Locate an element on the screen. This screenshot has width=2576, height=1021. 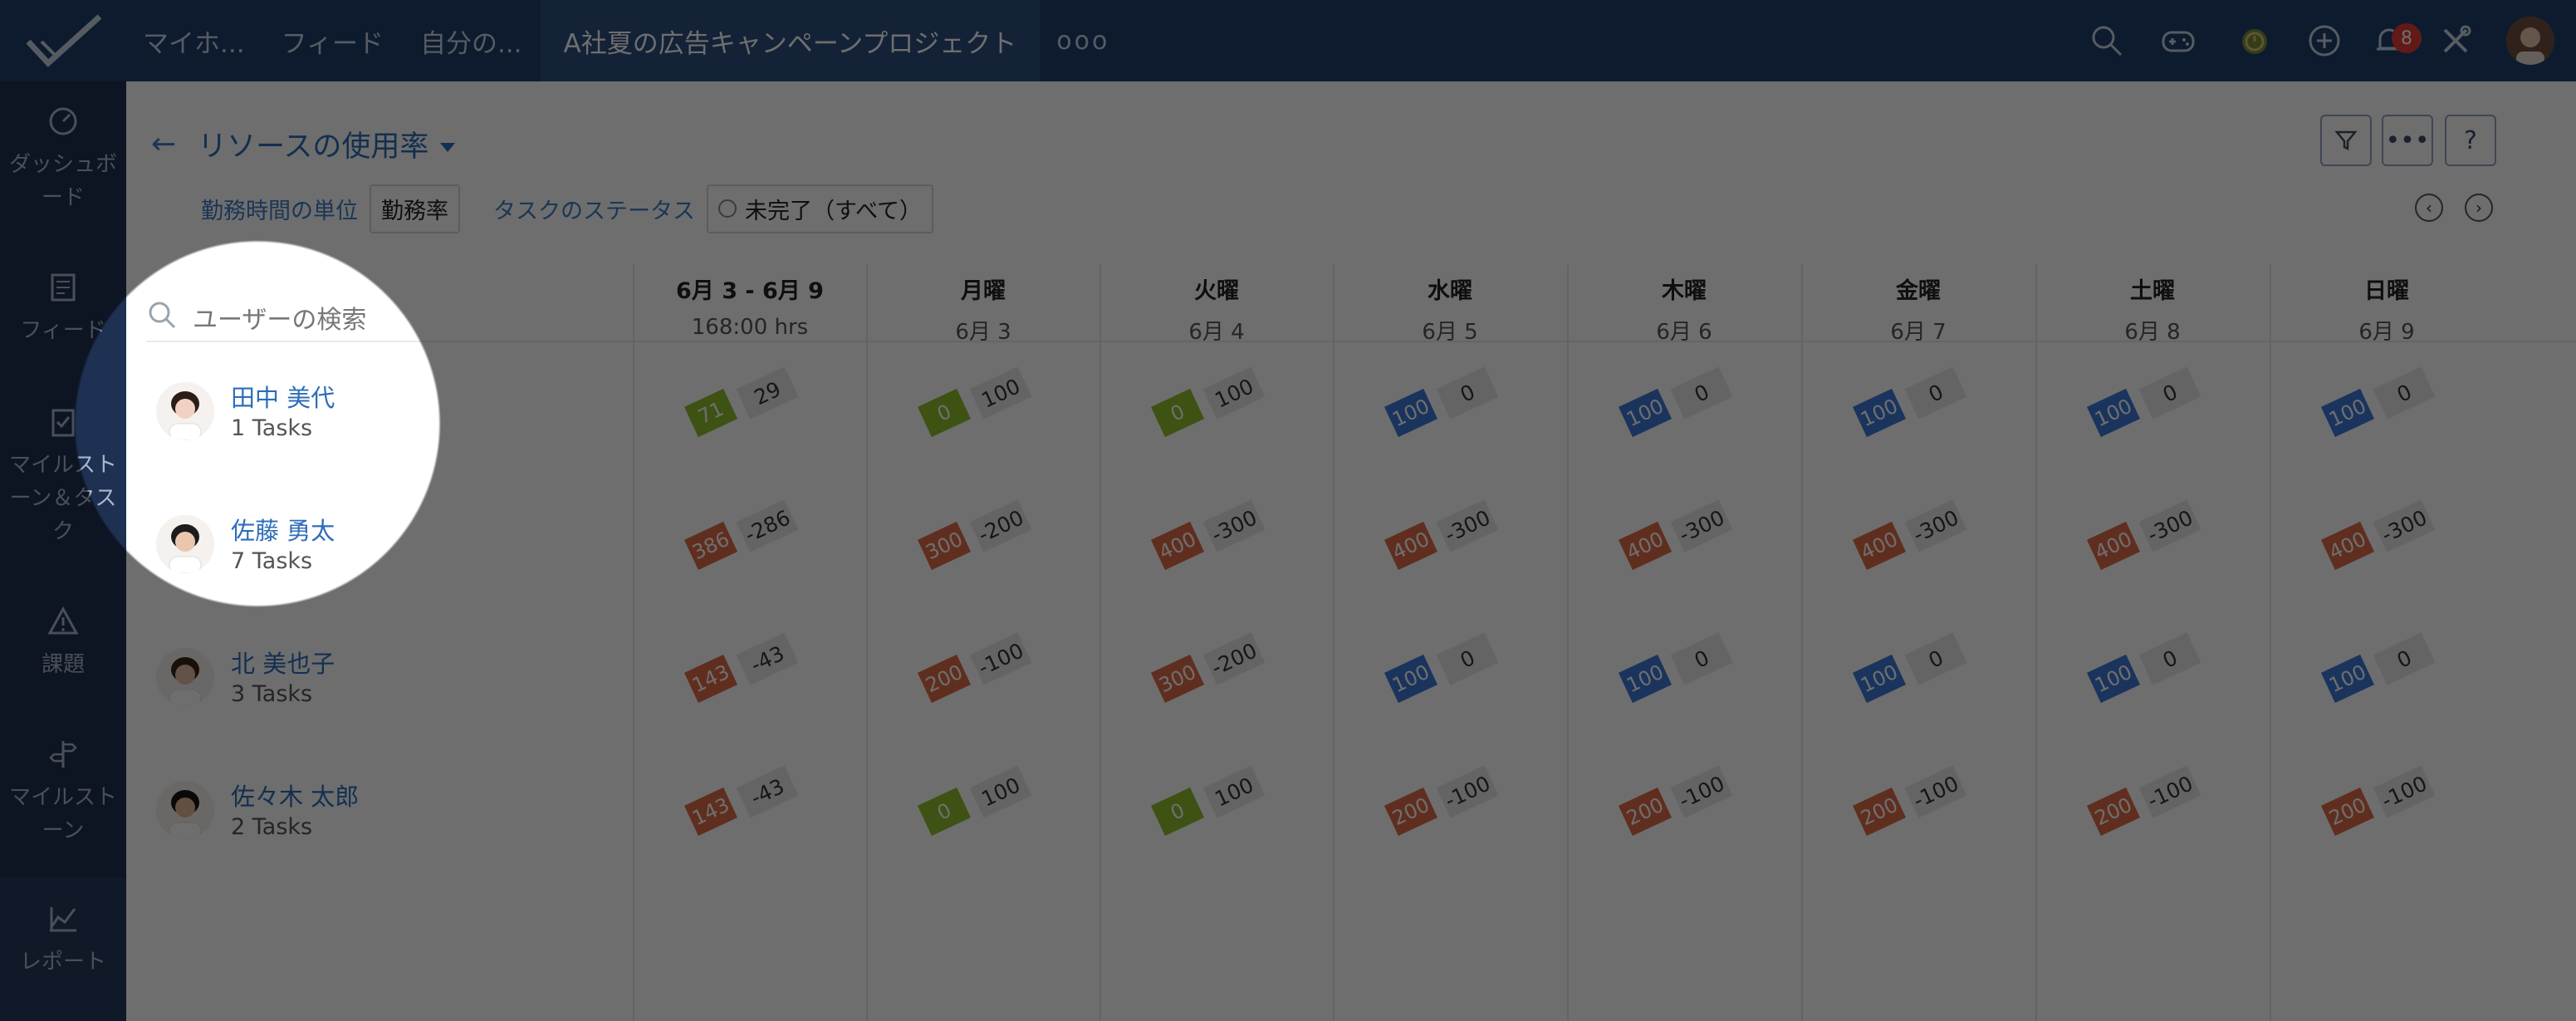
work-unit-select: 勤務率 is located at coordinates (415, 208).